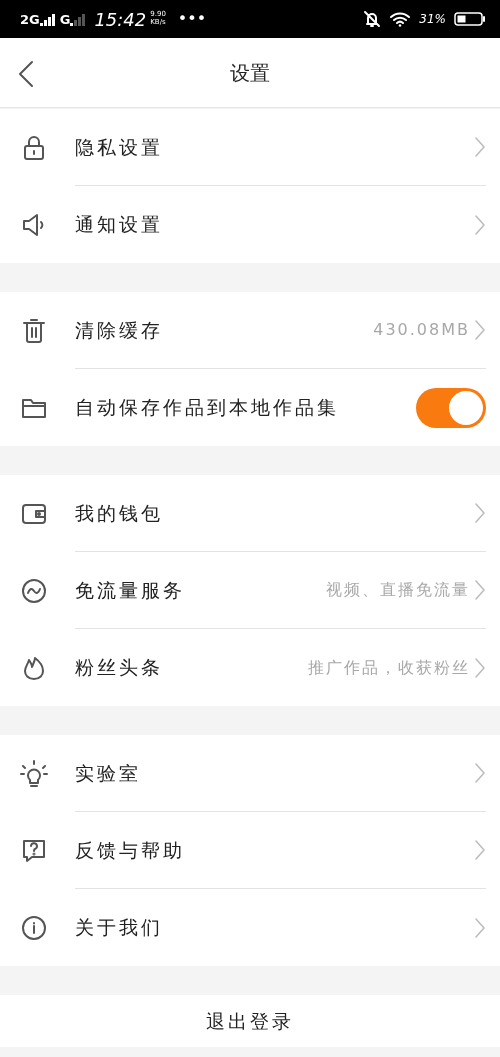 This screenshot has height=1057, width=500. I want to click on setting-label: 自动保存作品到本地作品集, so click(245, 407).